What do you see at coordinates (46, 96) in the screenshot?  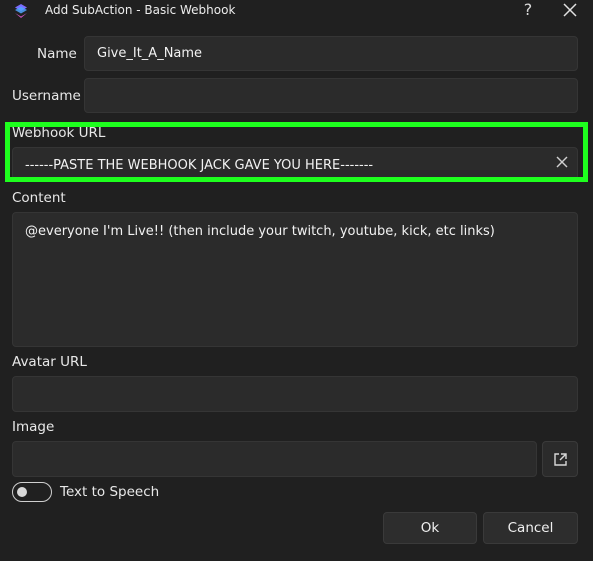 I see `username-label: Username` at bounding box center [46, 96].